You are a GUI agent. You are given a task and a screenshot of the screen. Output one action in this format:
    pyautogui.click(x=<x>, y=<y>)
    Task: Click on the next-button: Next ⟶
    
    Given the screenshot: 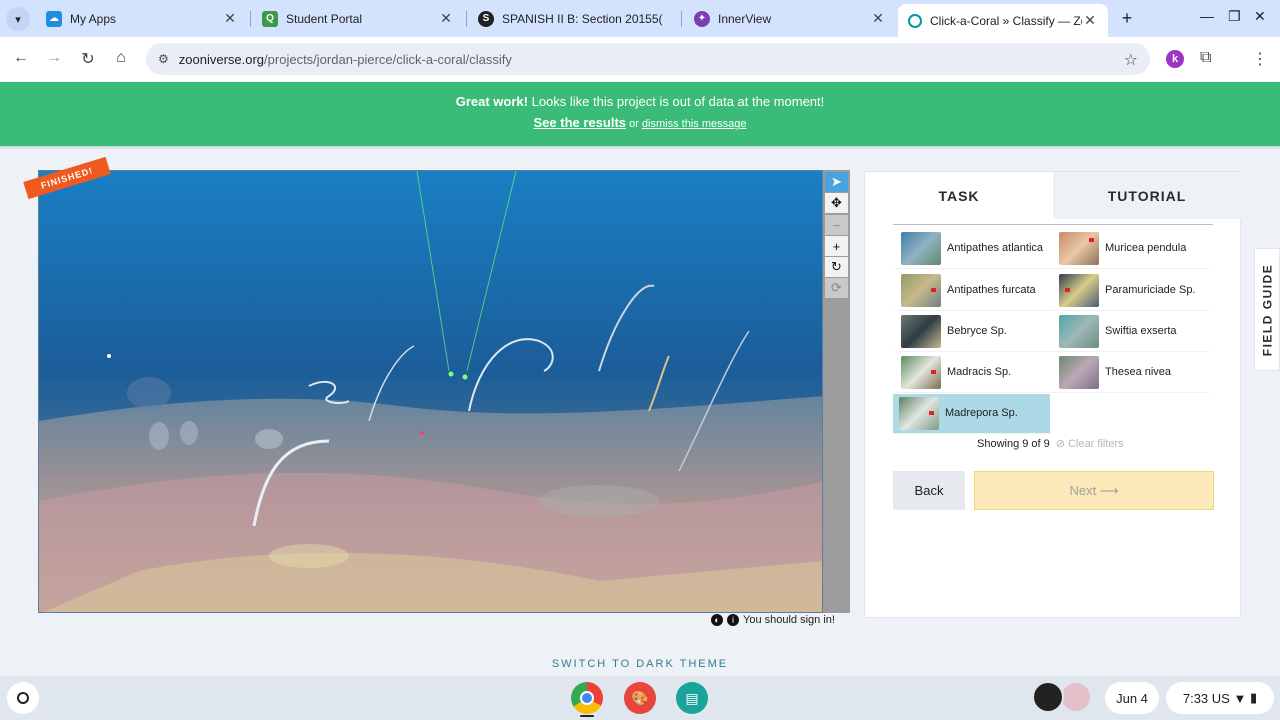 What is the action you would take?
    pyautogui.click(x=1094, y=490)
    